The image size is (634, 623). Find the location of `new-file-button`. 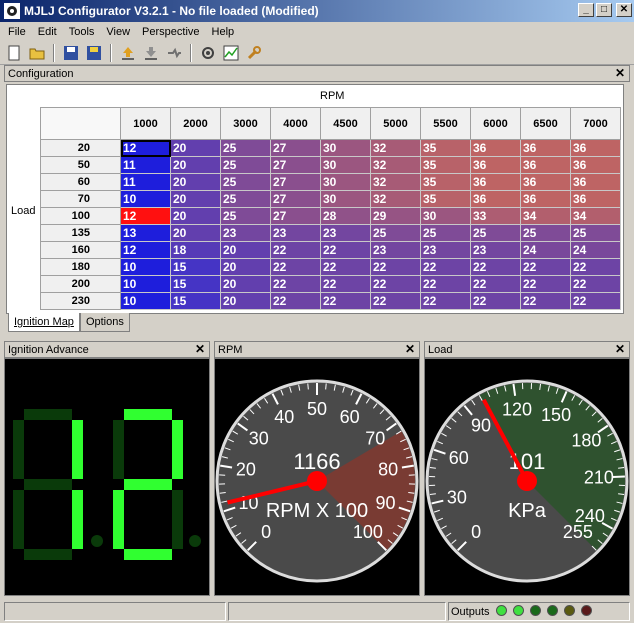

new-file-button is located at coordinates (14, 53).